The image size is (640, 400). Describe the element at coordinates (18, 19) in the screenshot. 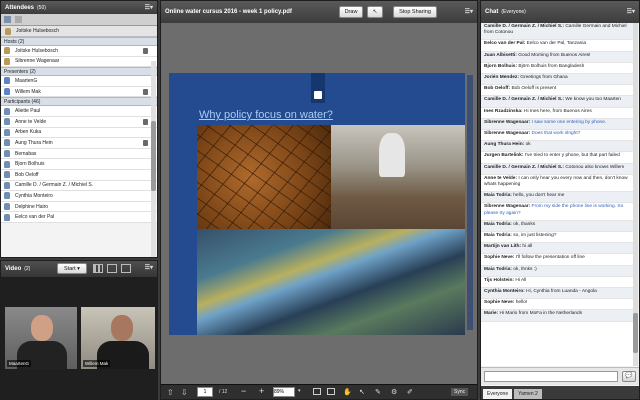

I see `status-icon` at that location.